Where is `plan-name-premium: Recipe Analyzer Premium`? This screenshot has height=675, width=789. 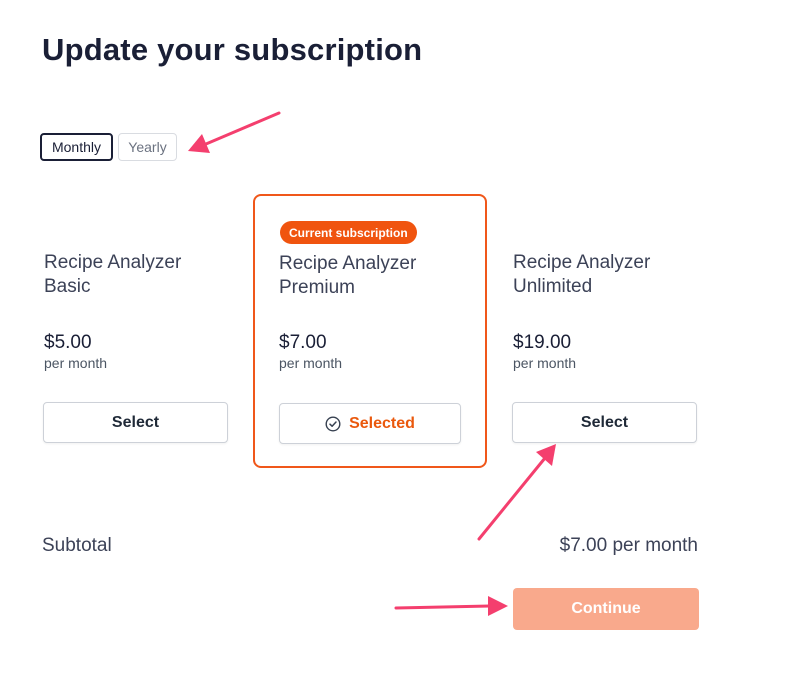 plan-name-premium: Recipe Analyzer Premium is located at coordinates (347, 276).